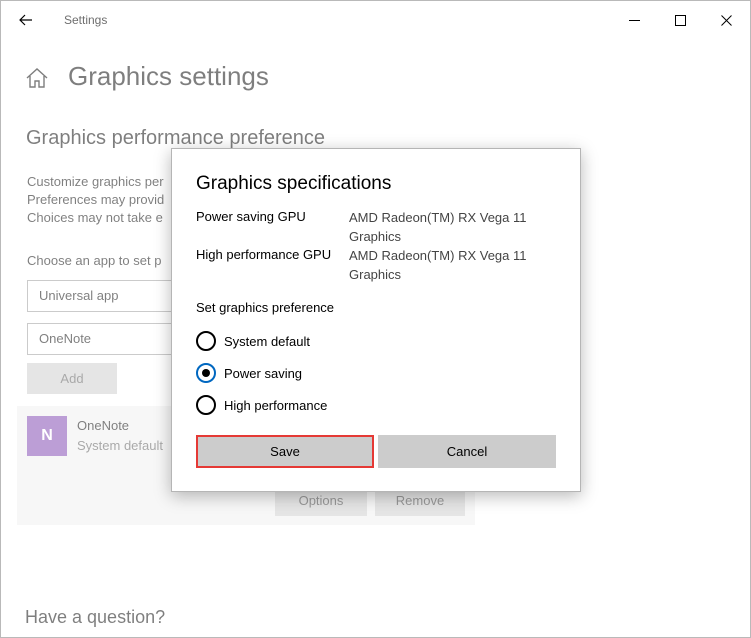 The width and height of the screenshot is (751, 638). What do you see at coordinates (449, 265) in the screenshot?
I see `high-performance-gpu-value: AMD Radeon(TM) RX Vega 11 Graphics` at bounding box center [449, 265].